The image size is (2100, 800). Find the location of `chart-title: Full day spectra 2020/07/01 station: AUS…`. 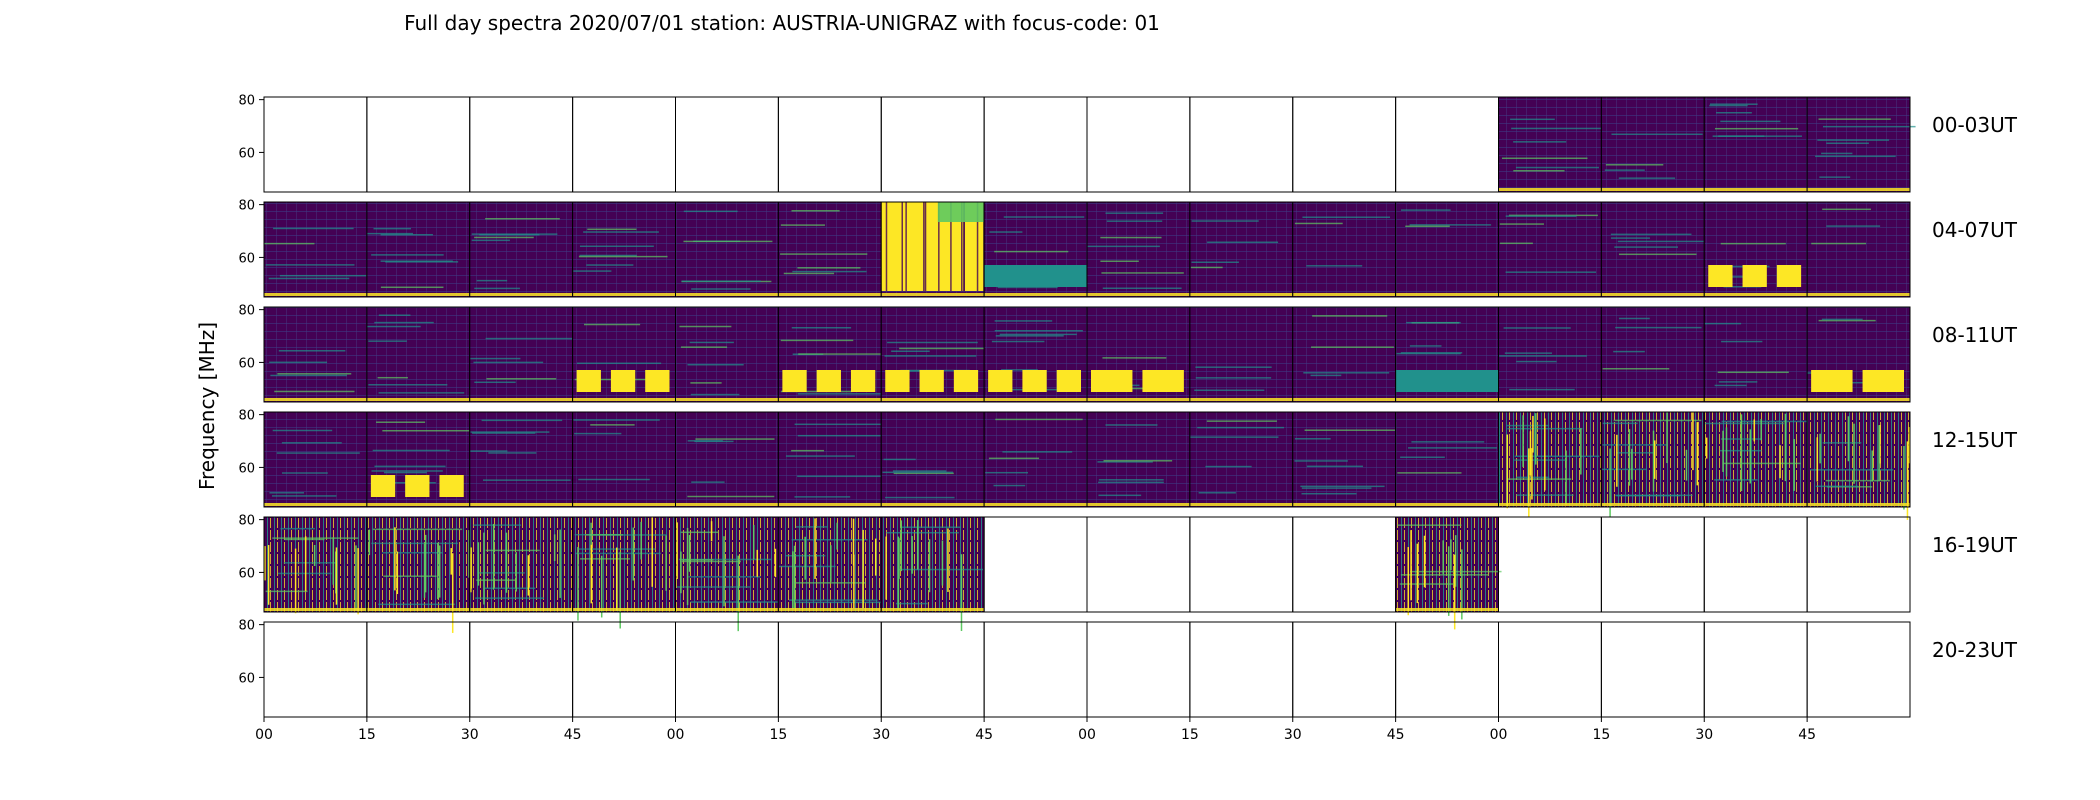

chart-title: Full day spectra 2020/07/01 station: AUS… is located at coordinates (782, 23).